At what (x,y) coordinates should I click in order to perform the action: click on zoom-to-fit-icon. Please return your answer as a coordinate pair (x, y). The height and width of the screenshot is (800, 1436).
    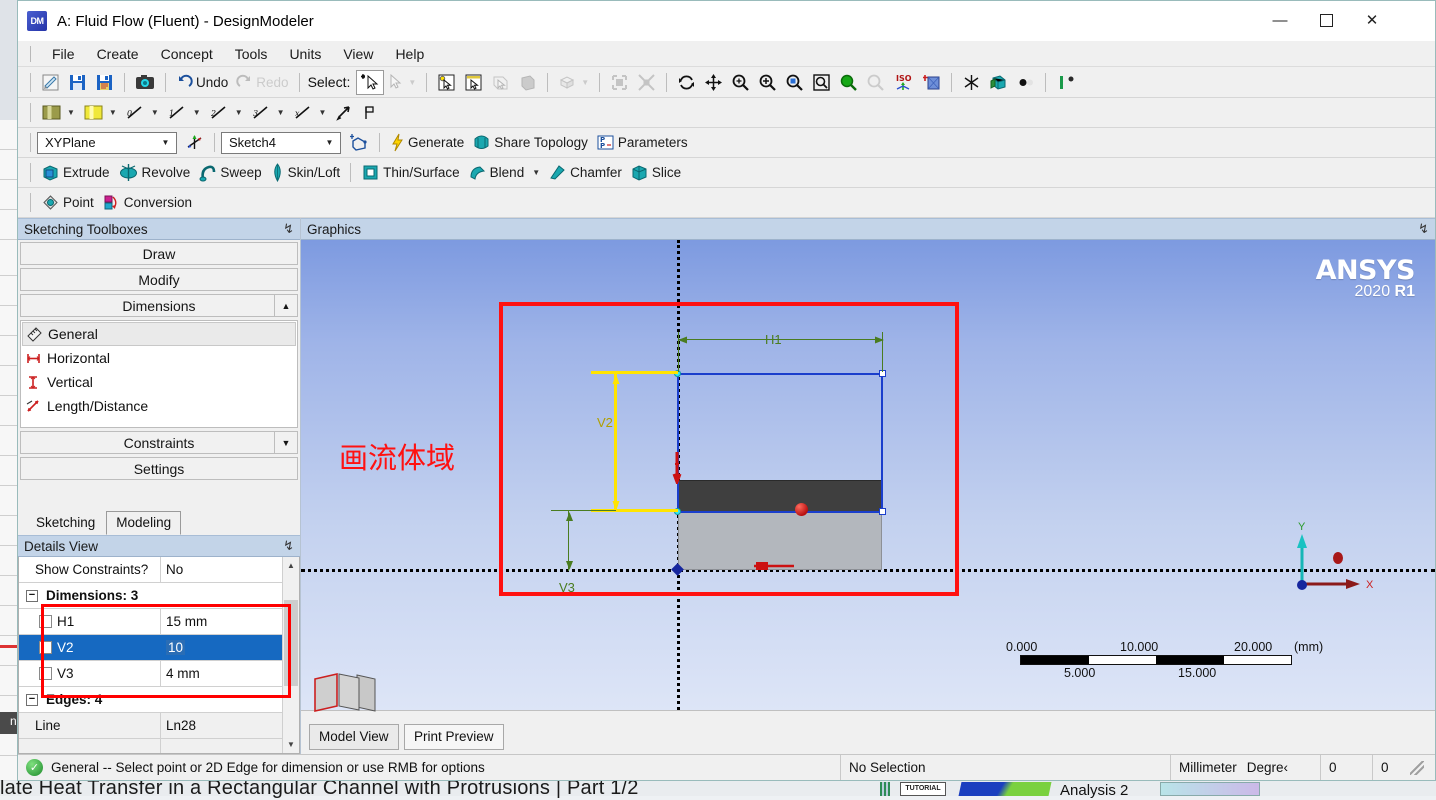
    Looking at the image, I should click on (794, 82).